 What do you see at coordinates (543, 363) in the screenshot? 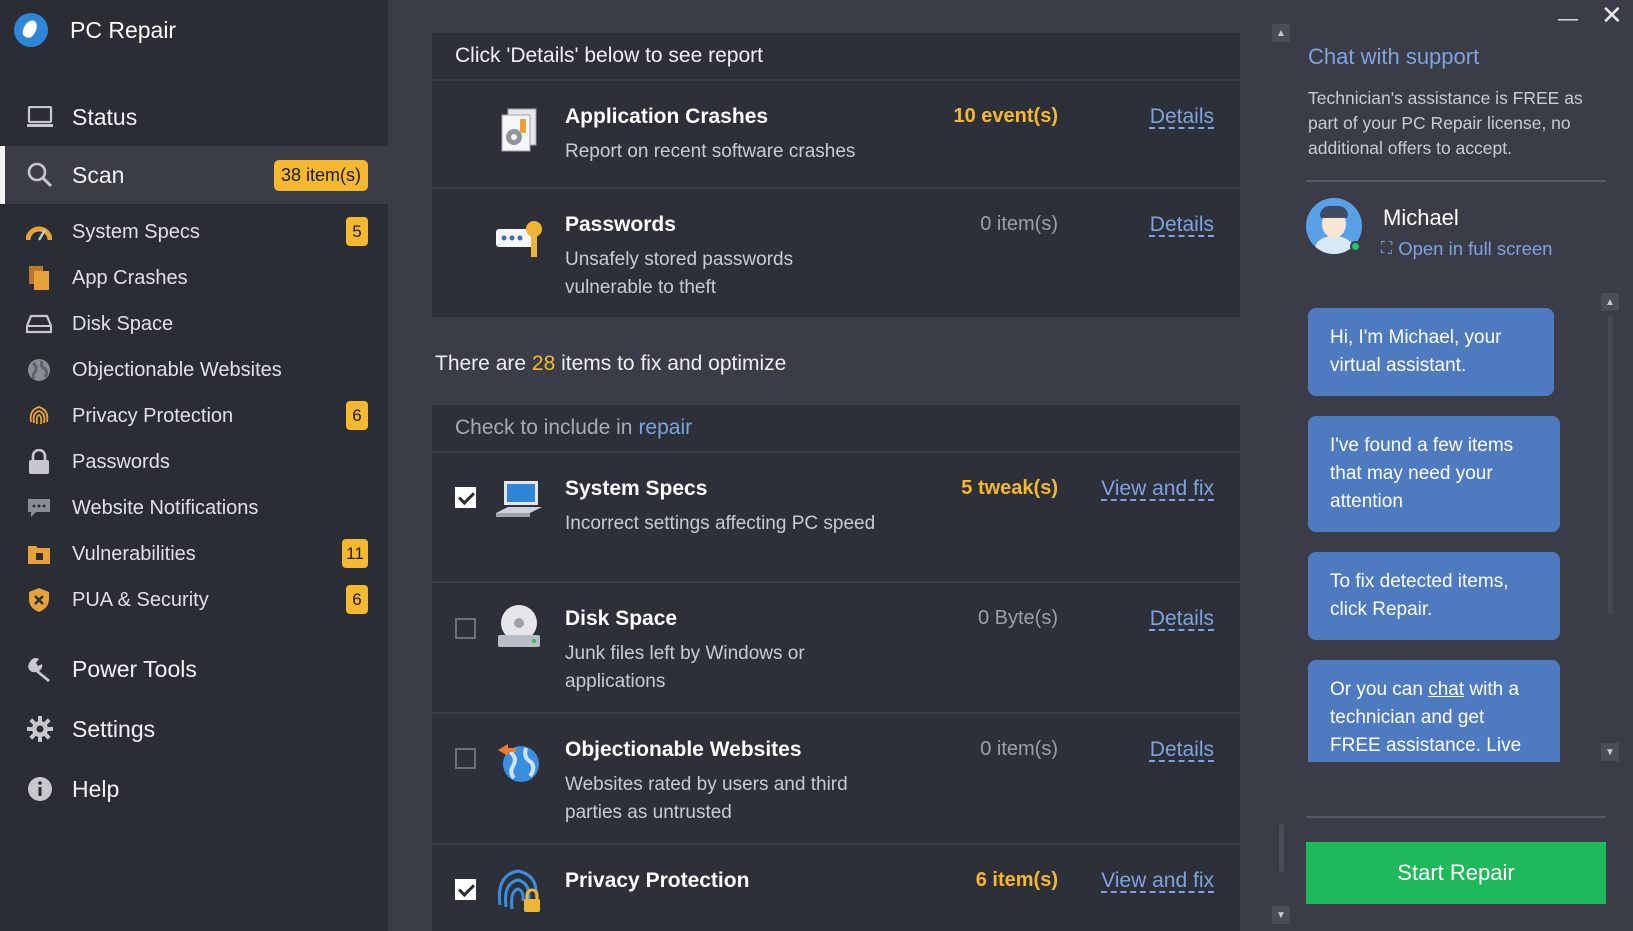
I see `fix-summary-count: 28` at bounding box center [543, 363].